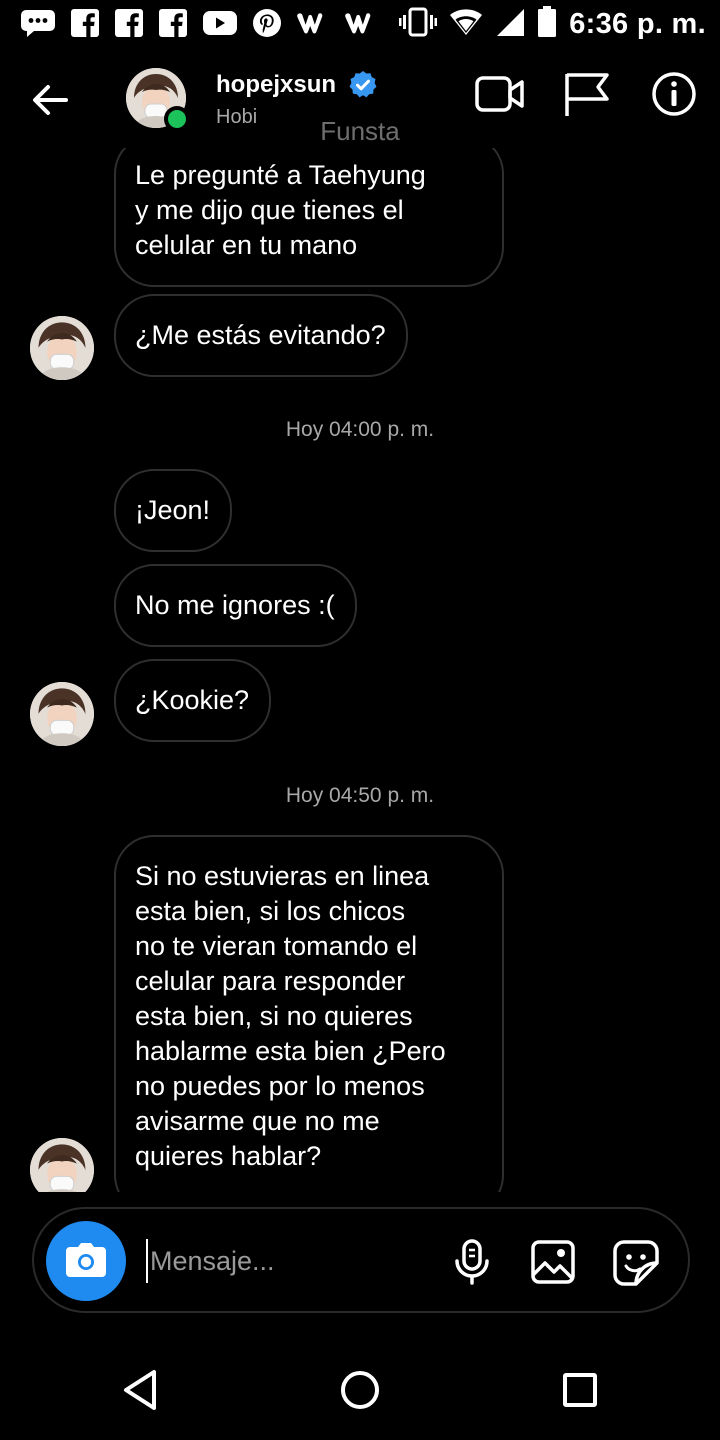 This screenshot has width=720, height=1440. What do you see at coordinates (360, 429) in the screenshot?
I see `timestamp: Hoy 04:00 p. m.` at bounding box center [360, 429].